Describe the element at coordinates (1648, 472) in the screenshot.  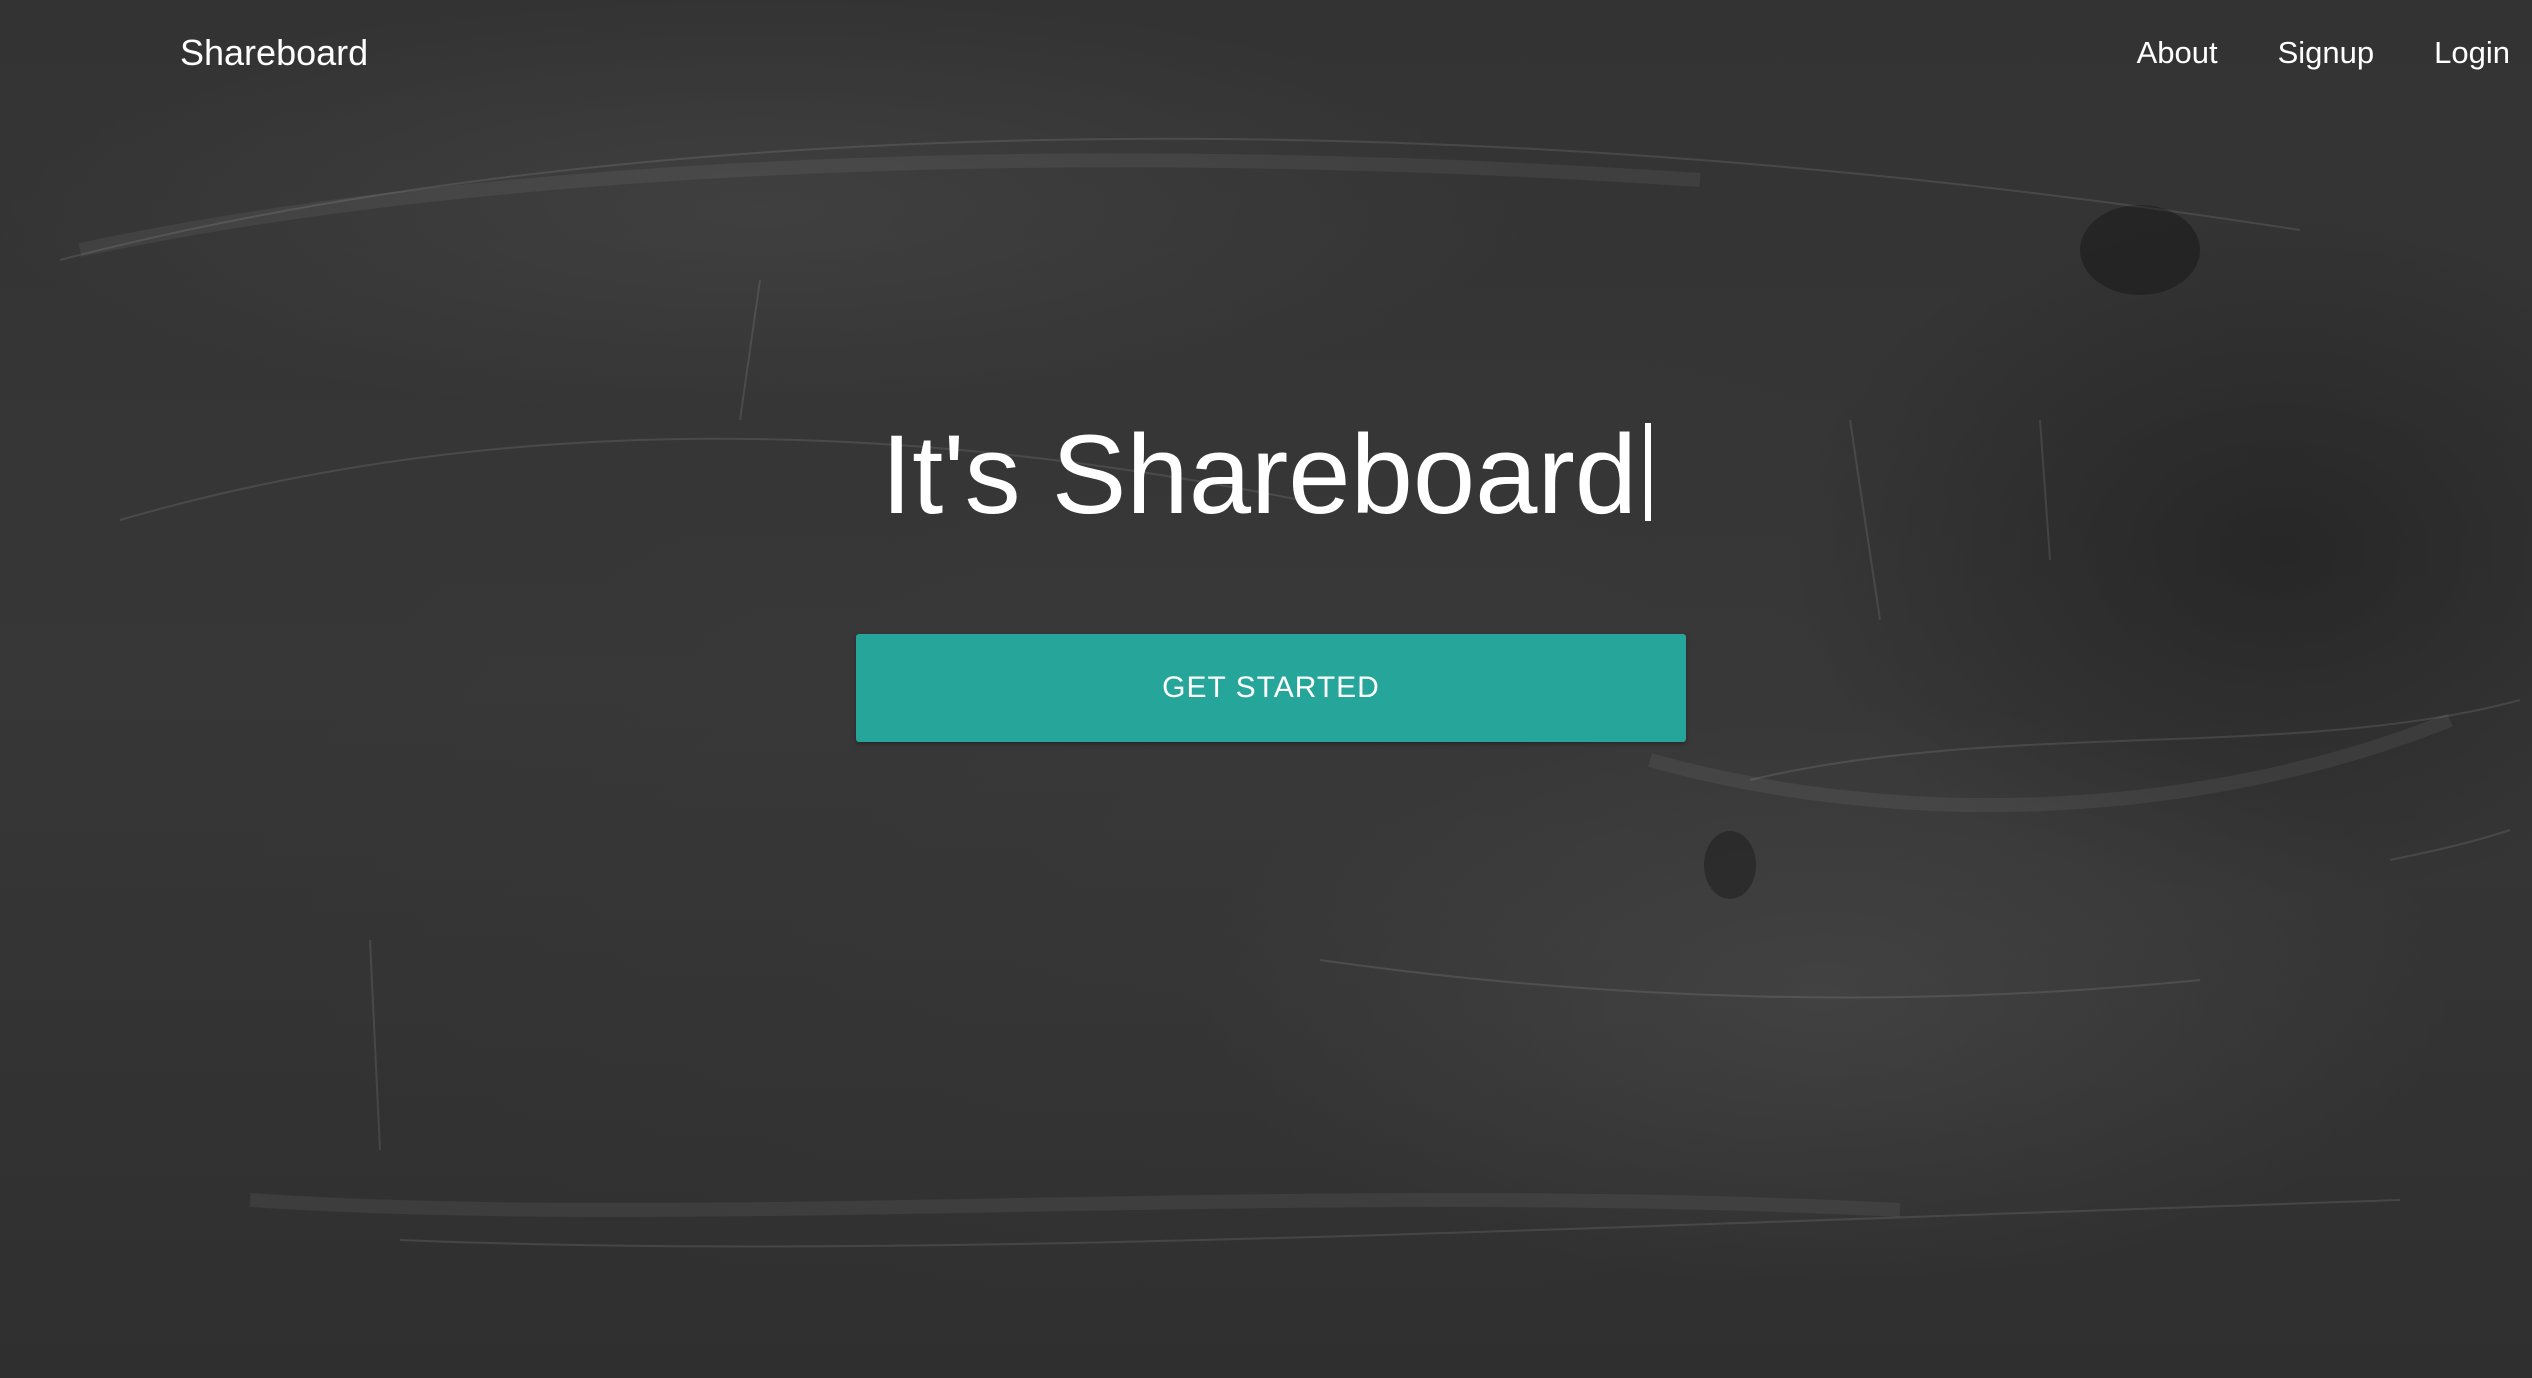
I see `typing-cursor` at that location.